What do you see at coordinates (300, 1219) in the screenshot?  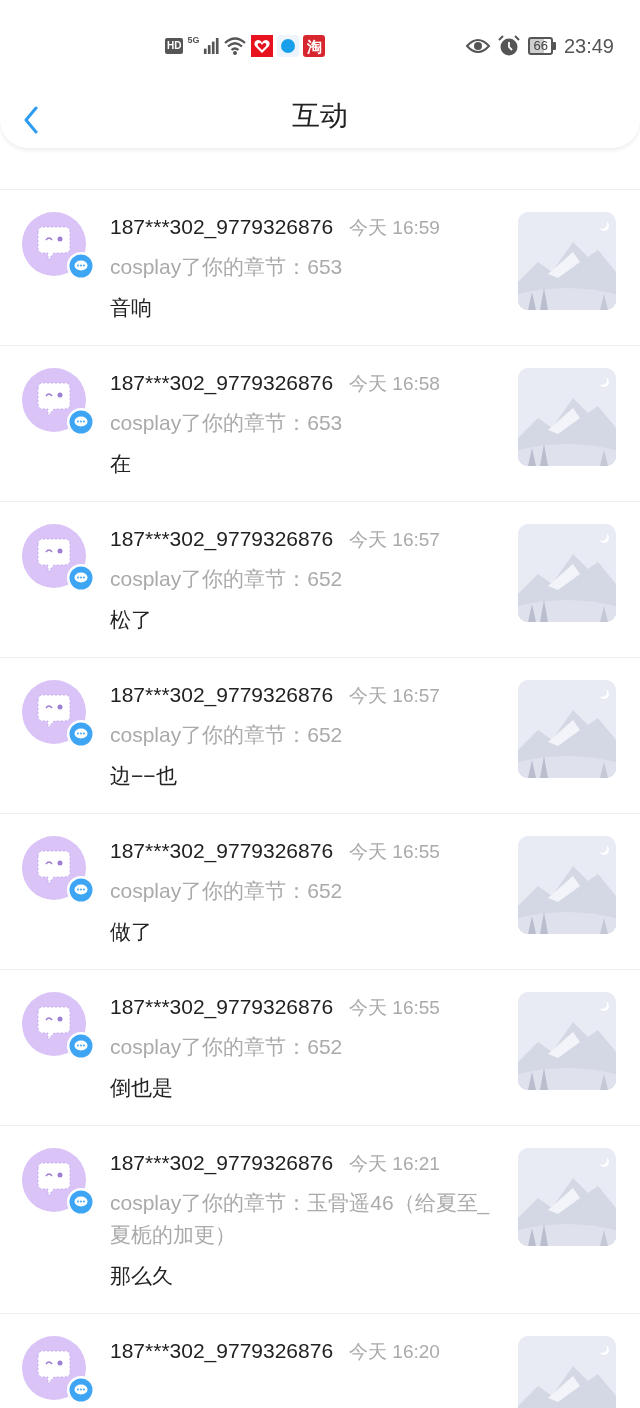 I see `action-text: cosplay了你的章节：玉骨遥46（给夏至_夏栀的加更）` at bounding box center [300, 1219].